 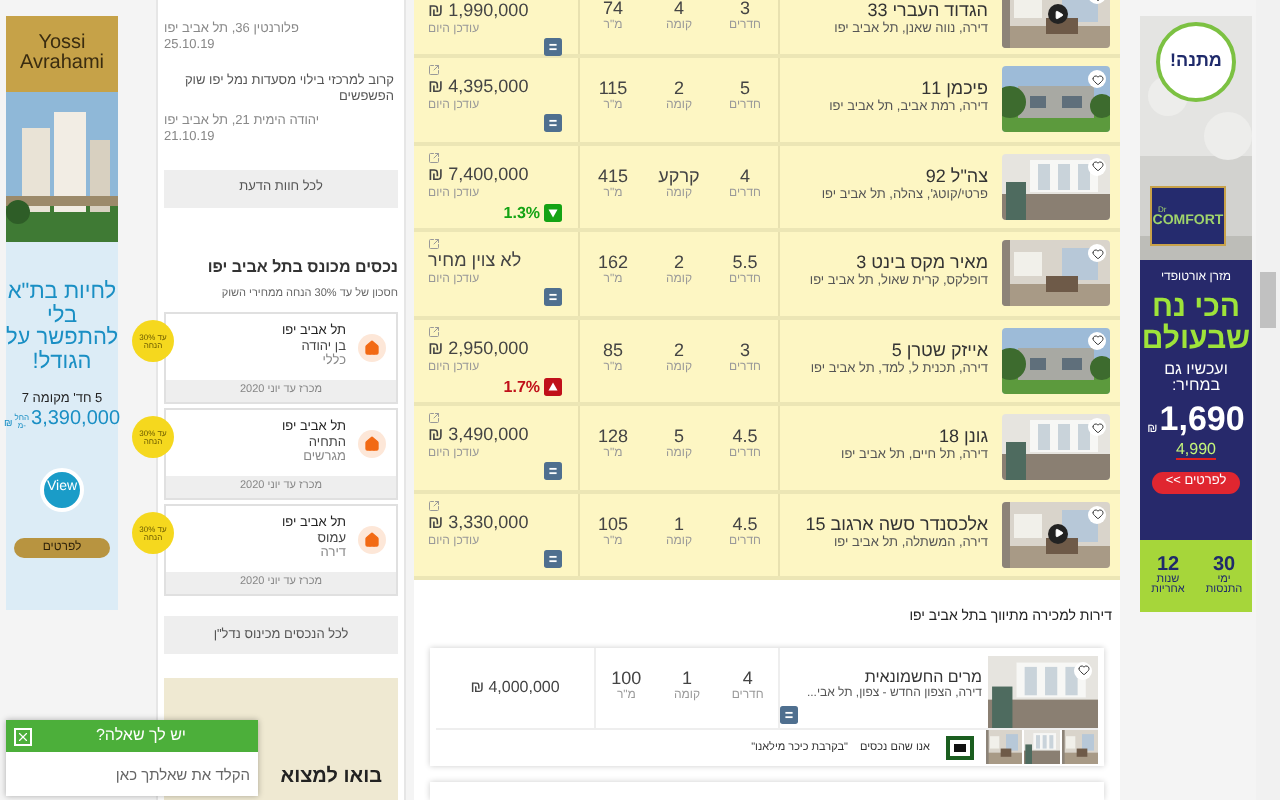 I want to click on perk-number: 30, so click(x=1224, y=565).